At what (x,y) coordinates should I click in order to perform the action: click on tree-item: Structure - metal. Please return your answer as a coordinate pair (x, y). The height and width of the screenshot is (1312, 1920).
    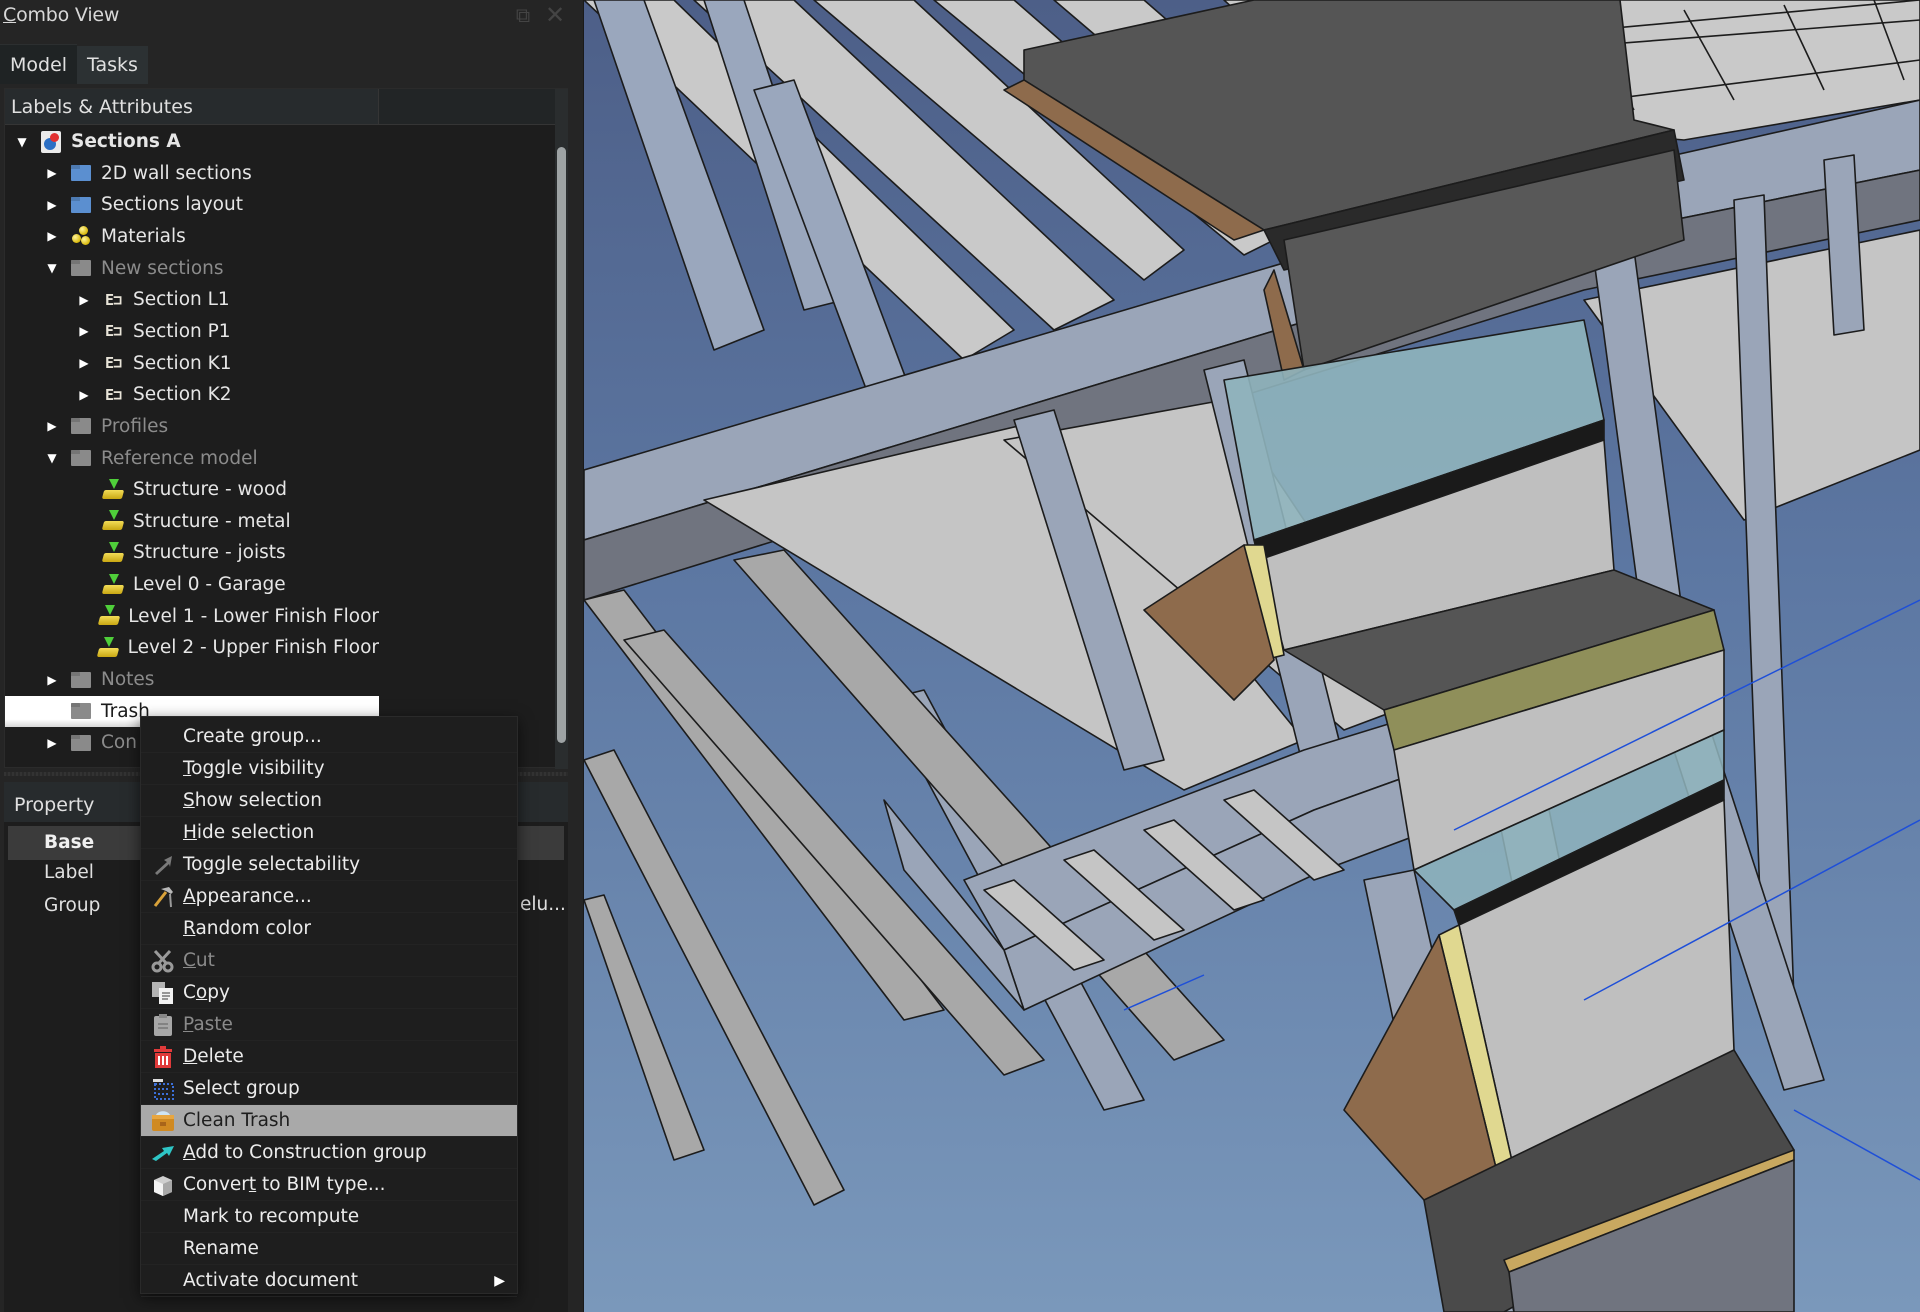
    Looking at the image, I should click on (192, 521).